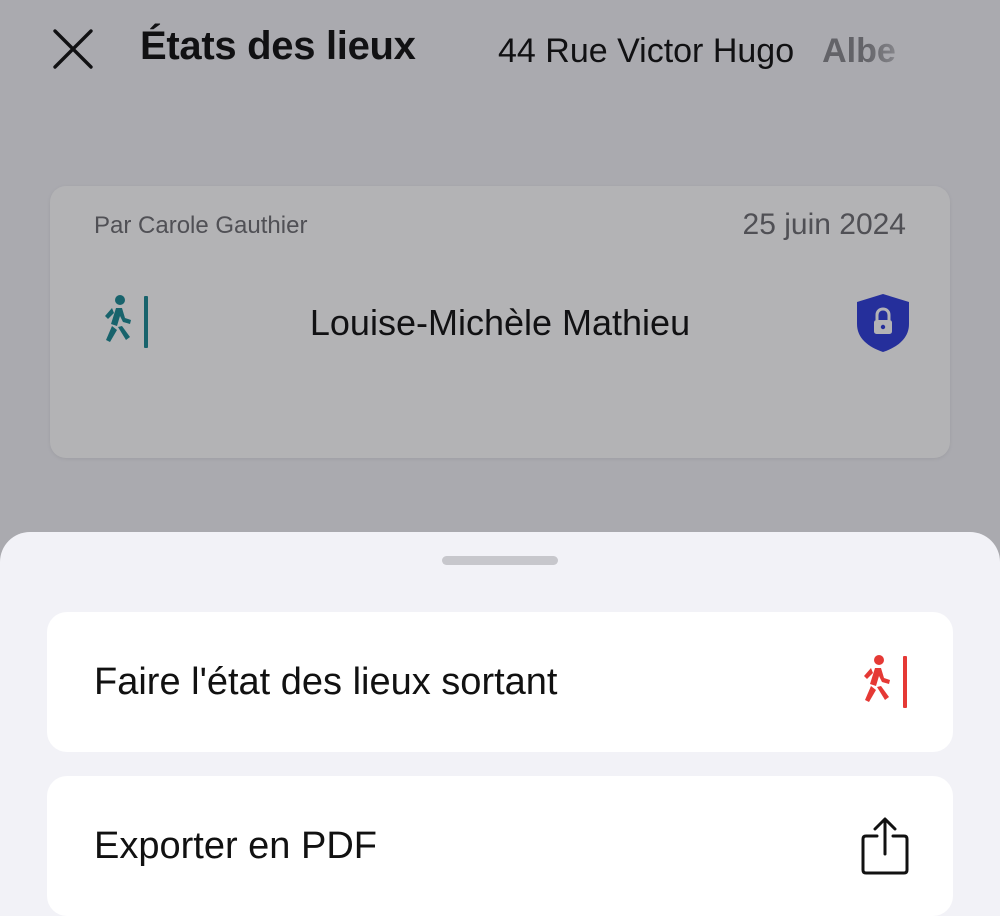 The width and height of the screenshot is (1000, 916). Describe the element at coordinates (235, 845) in the screenshot. I see `export-pdf-label: Exporter en PDF` at that location.